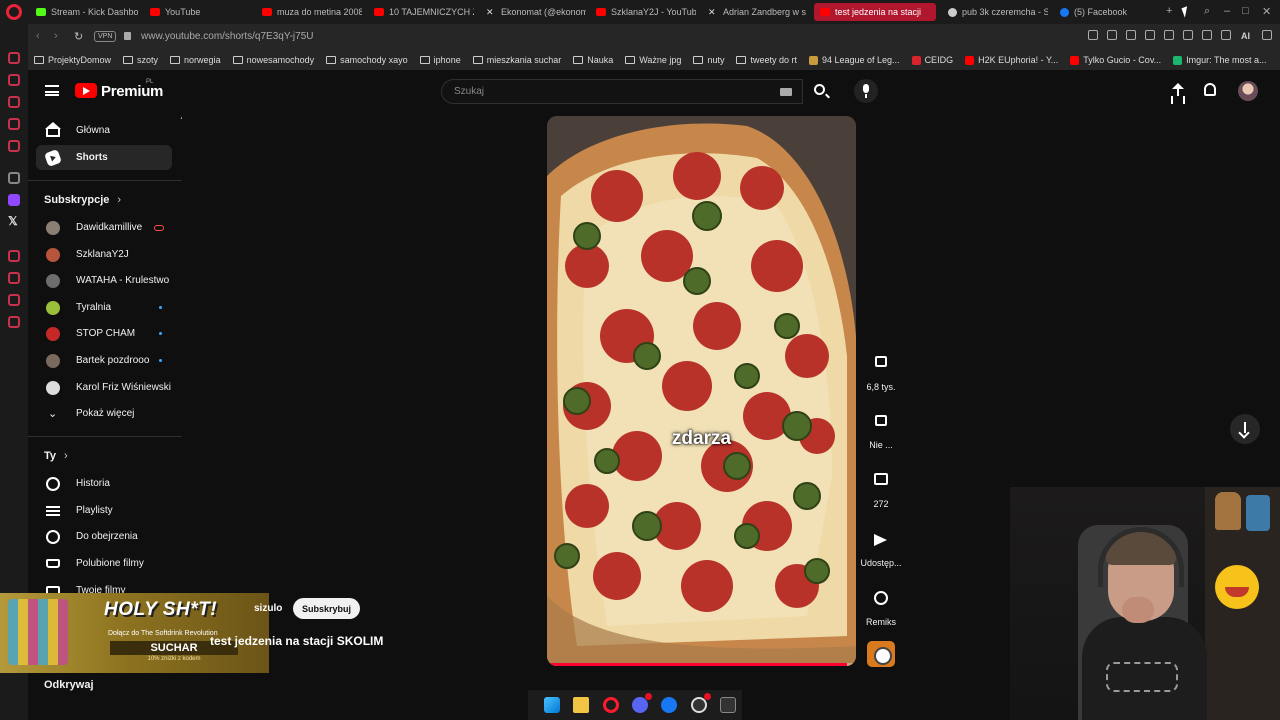 This screenshot has width=1280, height=720. What do you see at coordinates (440, 60) in the screenshot?
I see `bookmark-folder: iphone` at bounding box center [440, 60].